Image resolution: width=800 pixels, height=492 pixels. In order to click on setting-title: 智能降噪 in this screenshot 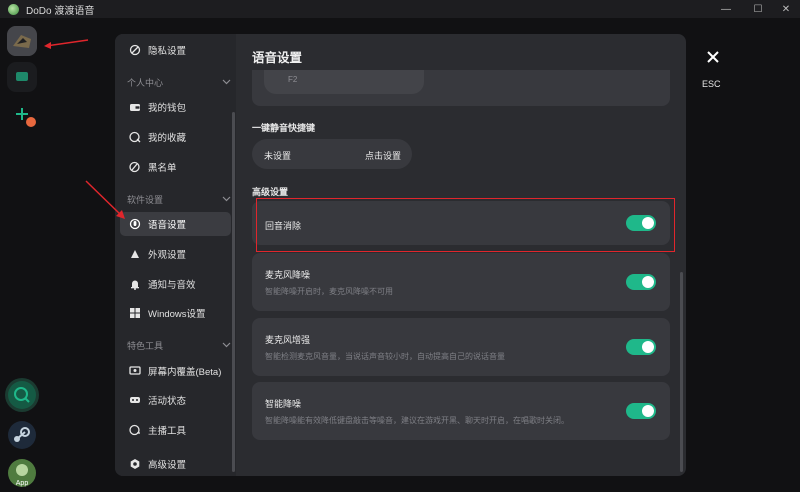, I will do `click(283, 404)`.